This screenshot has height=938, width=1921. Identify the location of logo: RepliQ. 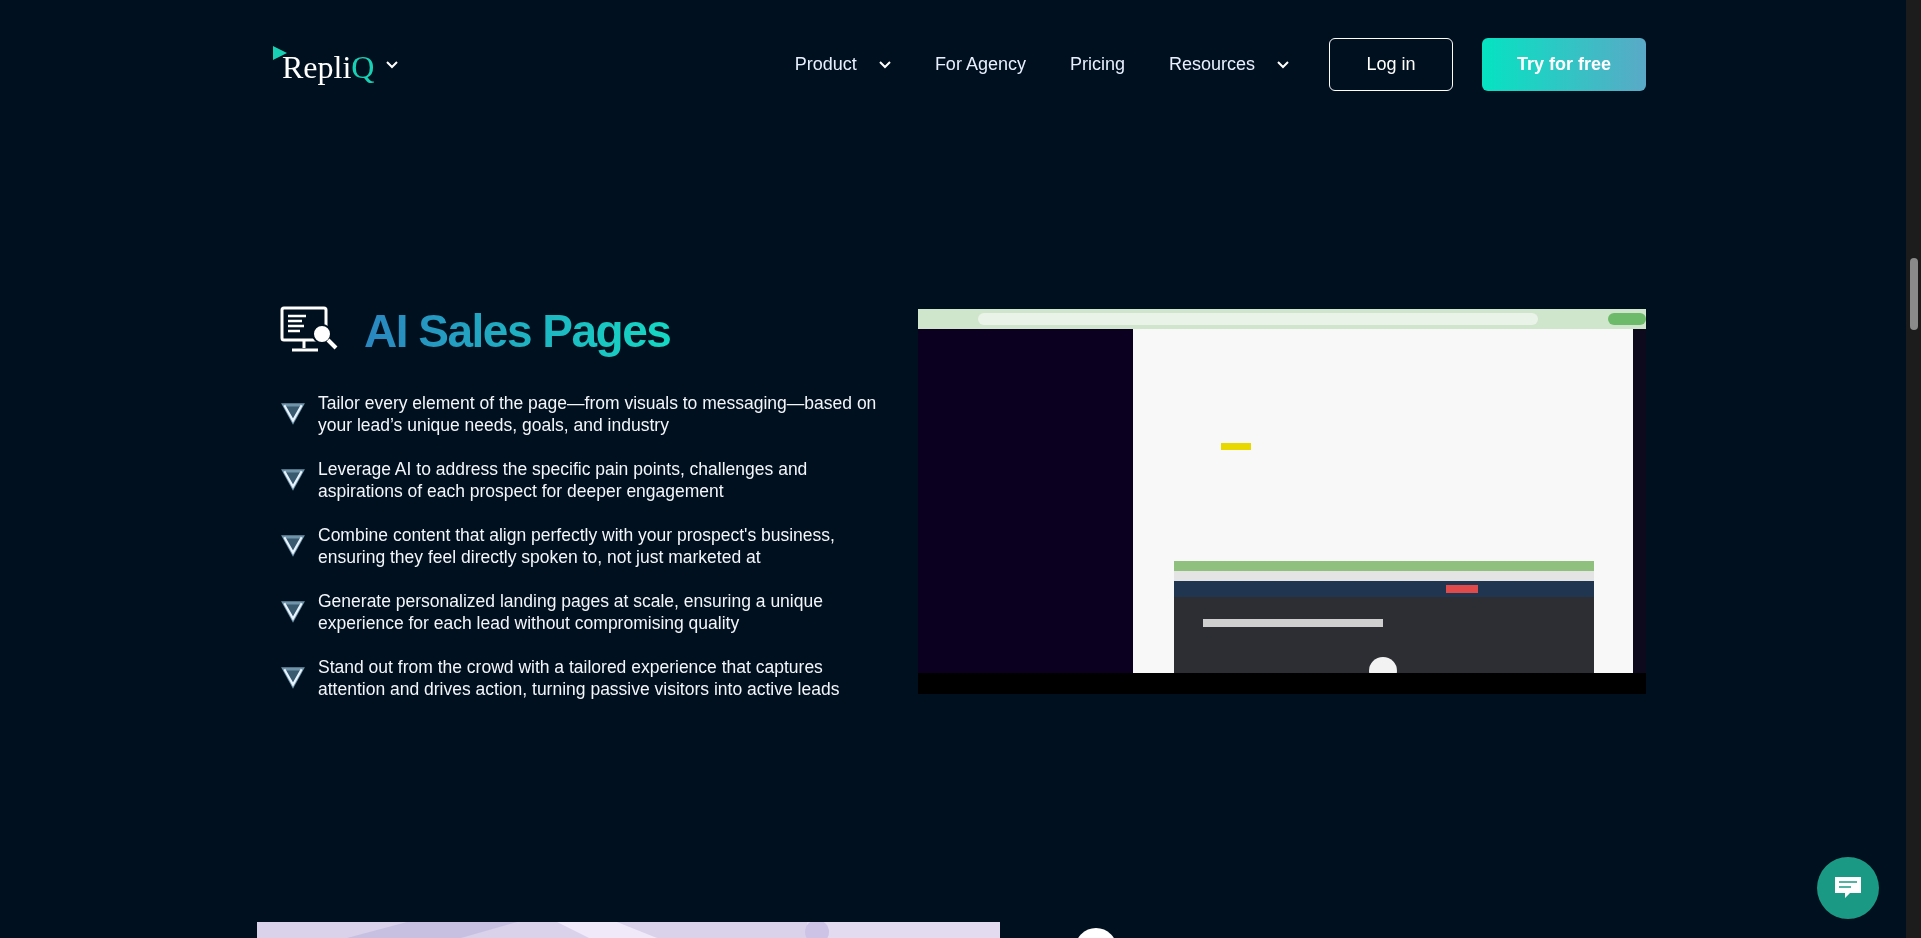
(323, 64).